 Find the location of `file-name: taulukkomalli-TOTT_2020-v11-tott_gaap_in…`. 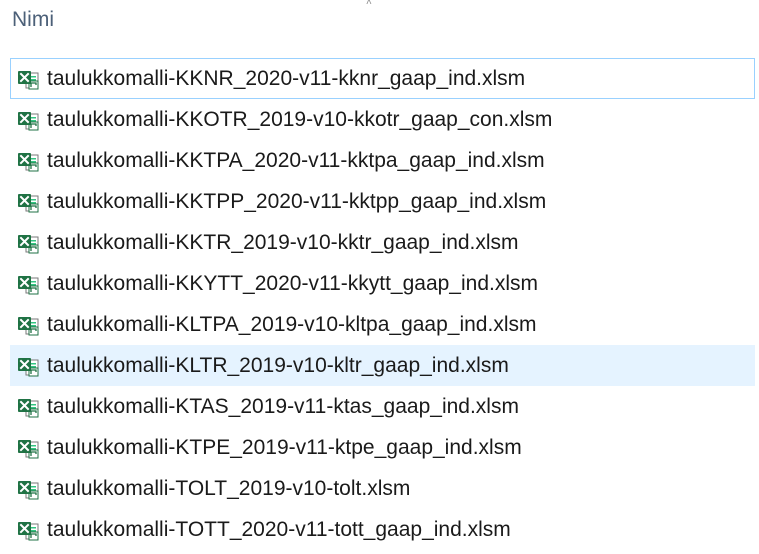

file-name: taulukkomalli-TOTT_2020-v11-tott_gaap_in… is located at coordinates (279, 529).